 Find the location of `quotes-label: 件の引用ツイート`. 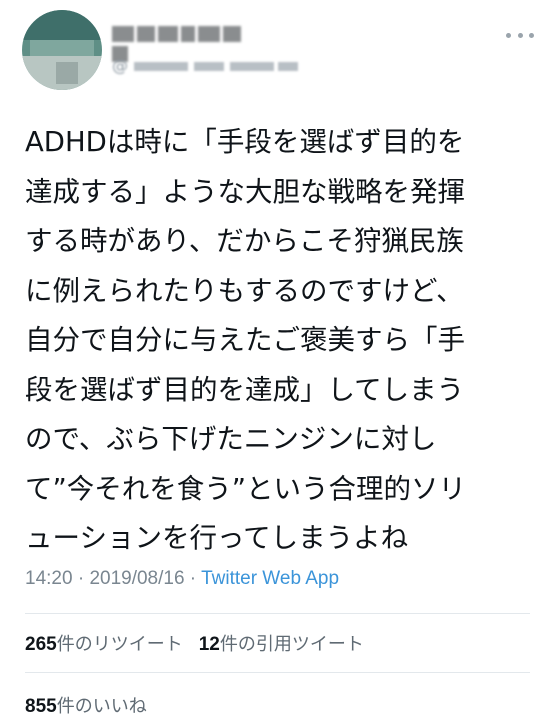

quotes-label: 件の引用ツイート is located at coordinates (291, 644).